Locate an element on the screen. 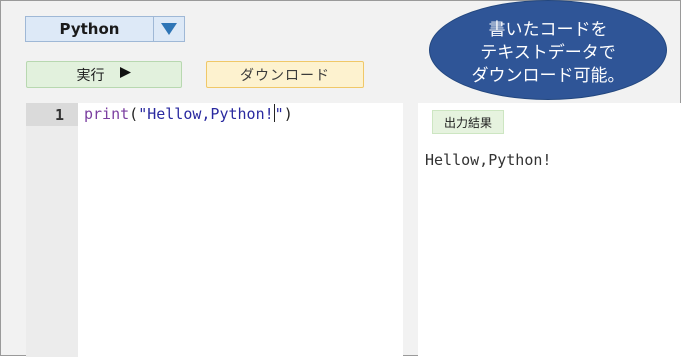 Image resolution: width=681 pixels, height=357 pixels. line-number-gutter: 1 is located at coordinates (52, 230).